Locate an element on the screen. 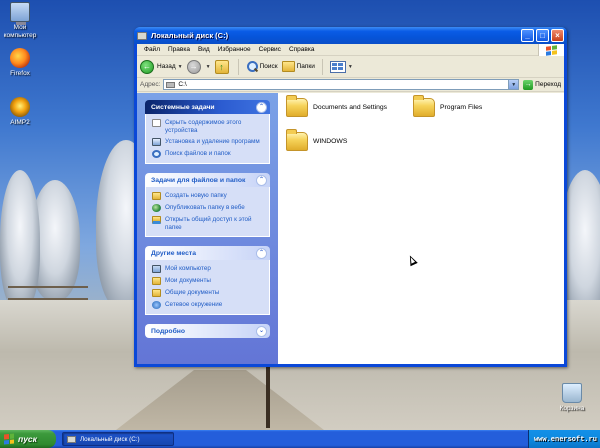 The width and height of the screenshot is (600, 448). toolbar: ← Назад ▼ → ▼ ↑ Поиск Папки ▼ is located at coordinates (350, 67).